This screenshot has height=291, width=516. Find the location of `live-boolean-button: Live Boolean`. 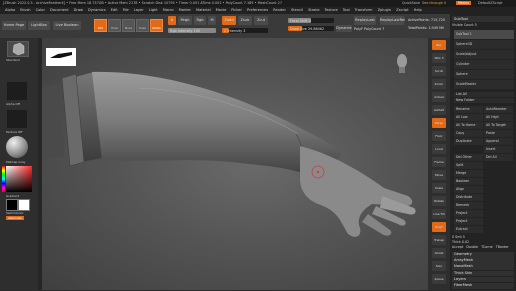

live-boolean-button: Live Boolean is located at coordinates (67, 25).